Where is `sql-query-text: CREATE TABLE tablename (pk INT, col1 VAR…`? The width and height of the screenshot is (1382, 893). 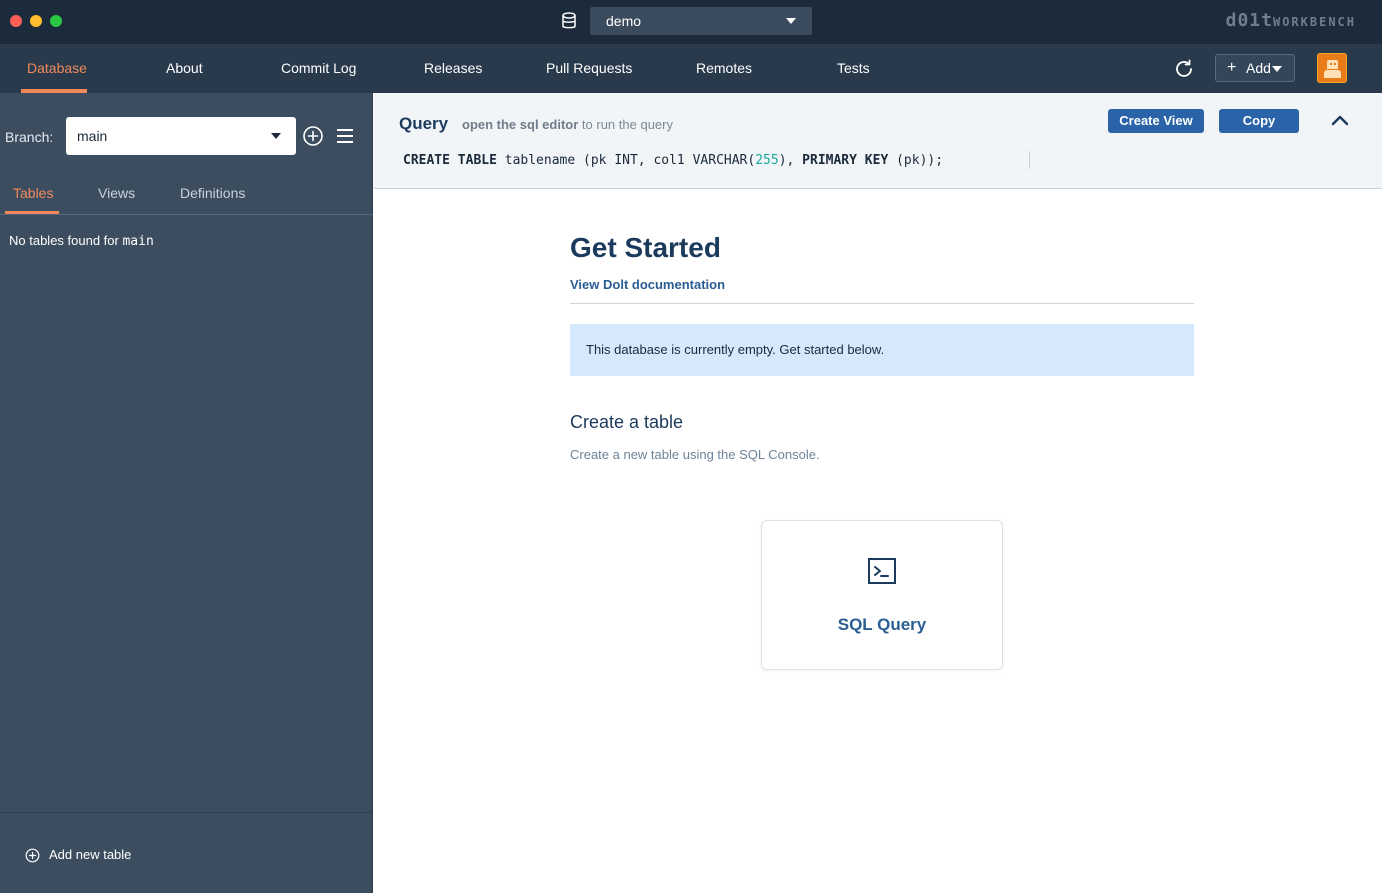 sql-query-text: CREATE TABLE tablename (pk INT, col1 VAR… is located at coordinates (673, 160).